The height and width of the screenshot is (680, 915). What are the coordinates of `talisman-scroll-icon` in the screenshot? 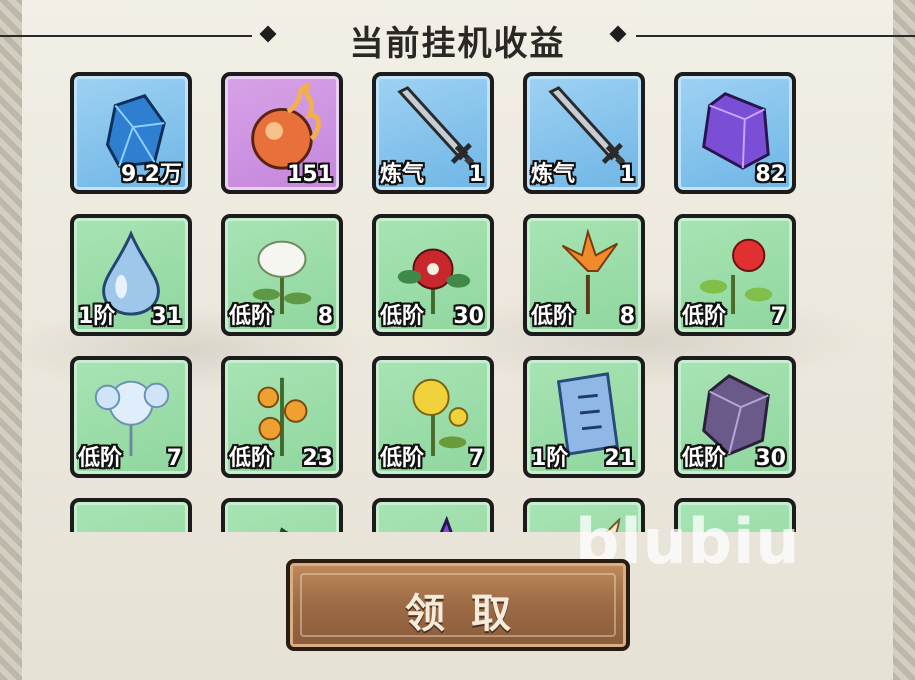 It's located at (587, 414).